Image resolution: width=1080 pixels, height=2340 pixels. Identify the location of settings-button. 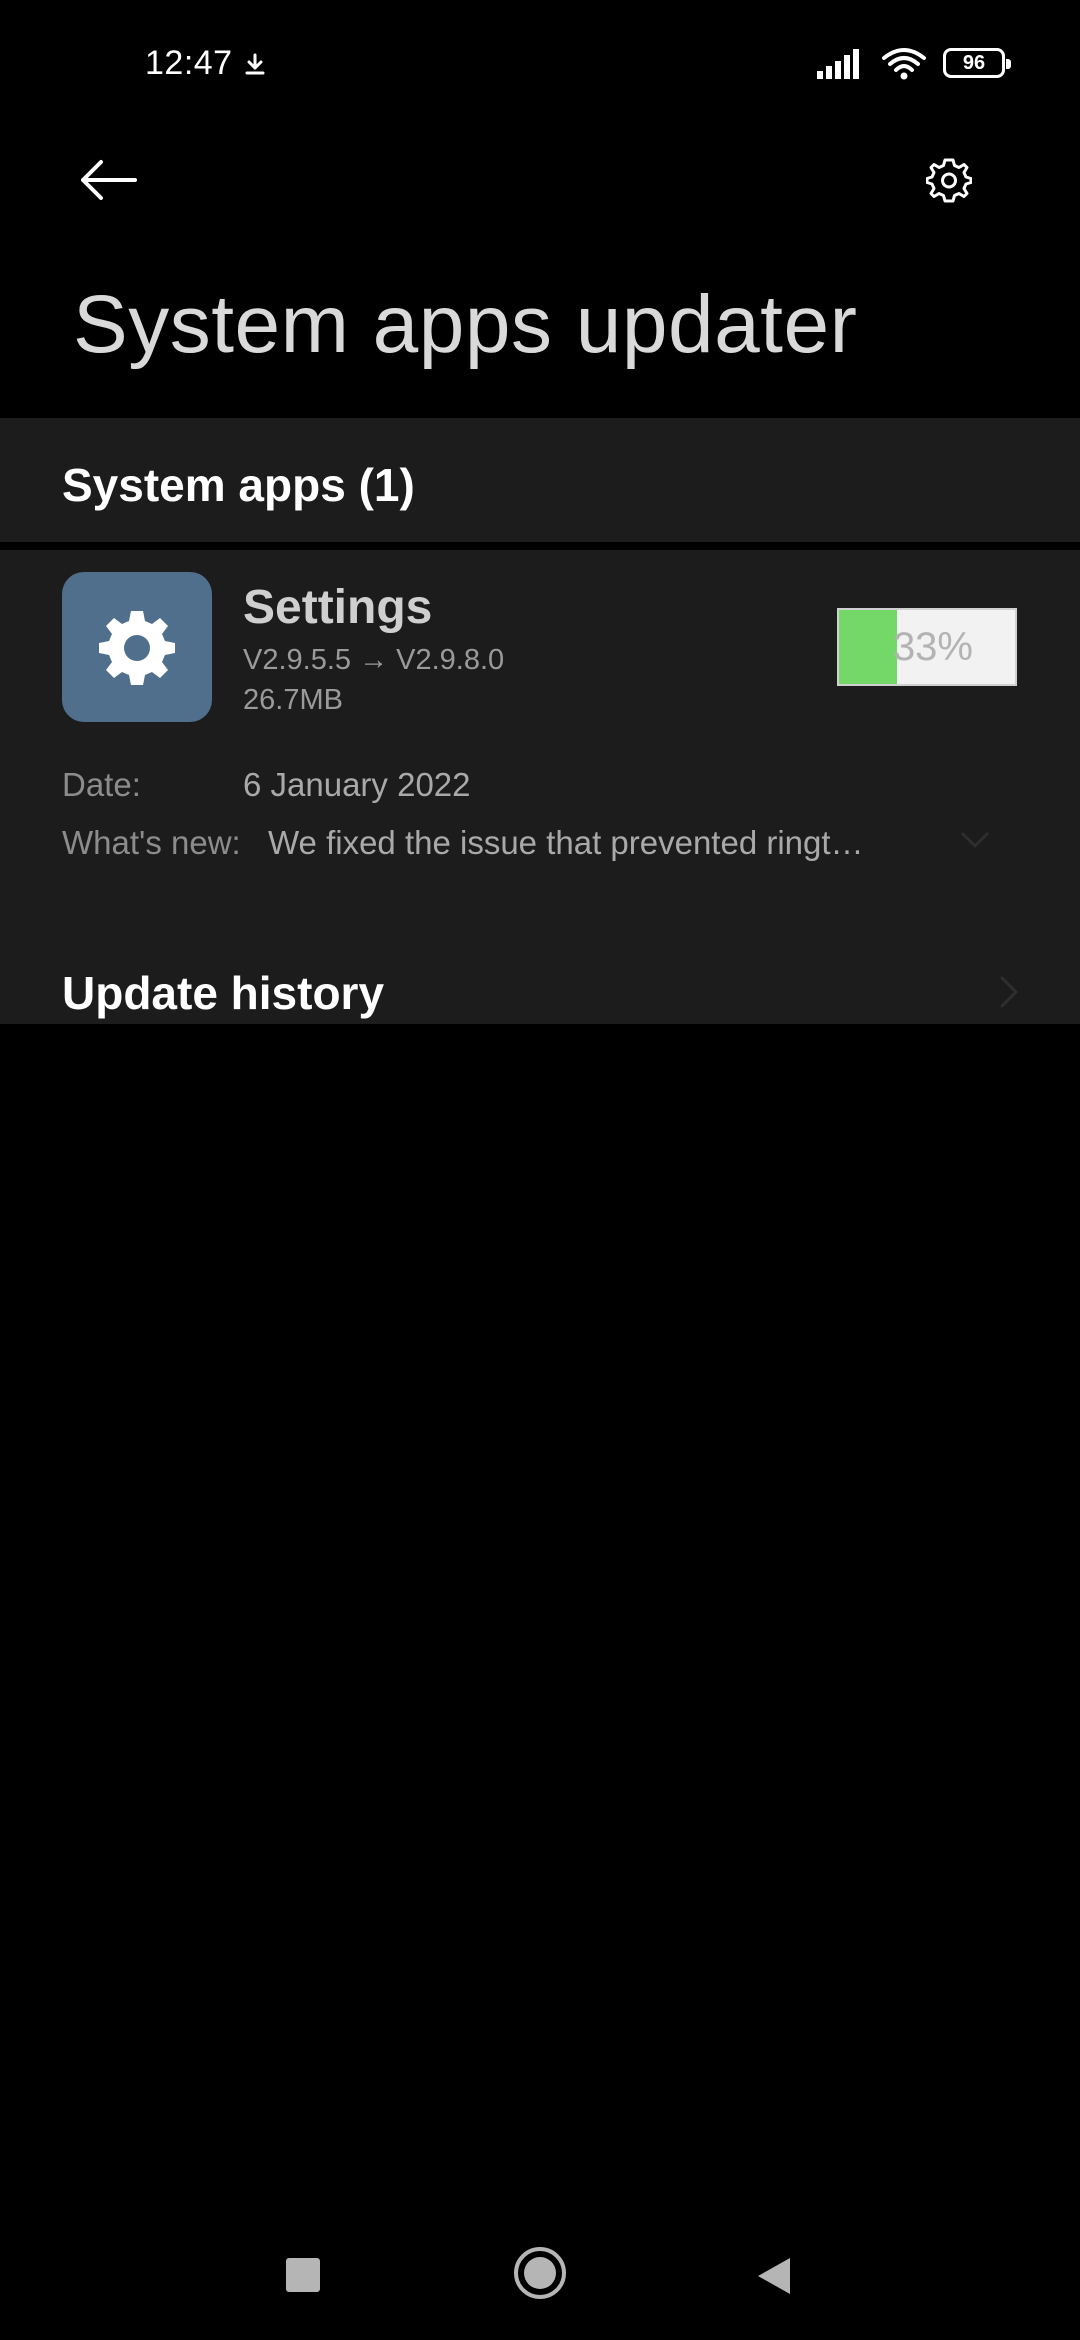
(949, 180).